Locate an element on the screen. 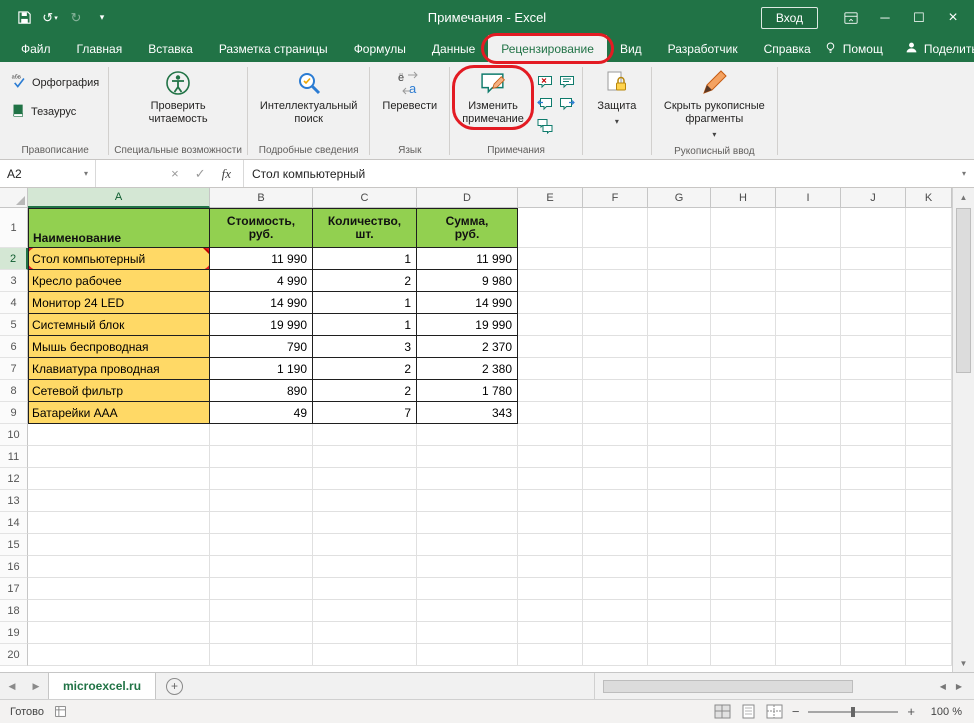 The height and width of the screenshot is (723, 974). row-header-4: 4 is located at coordinates (14, 303).